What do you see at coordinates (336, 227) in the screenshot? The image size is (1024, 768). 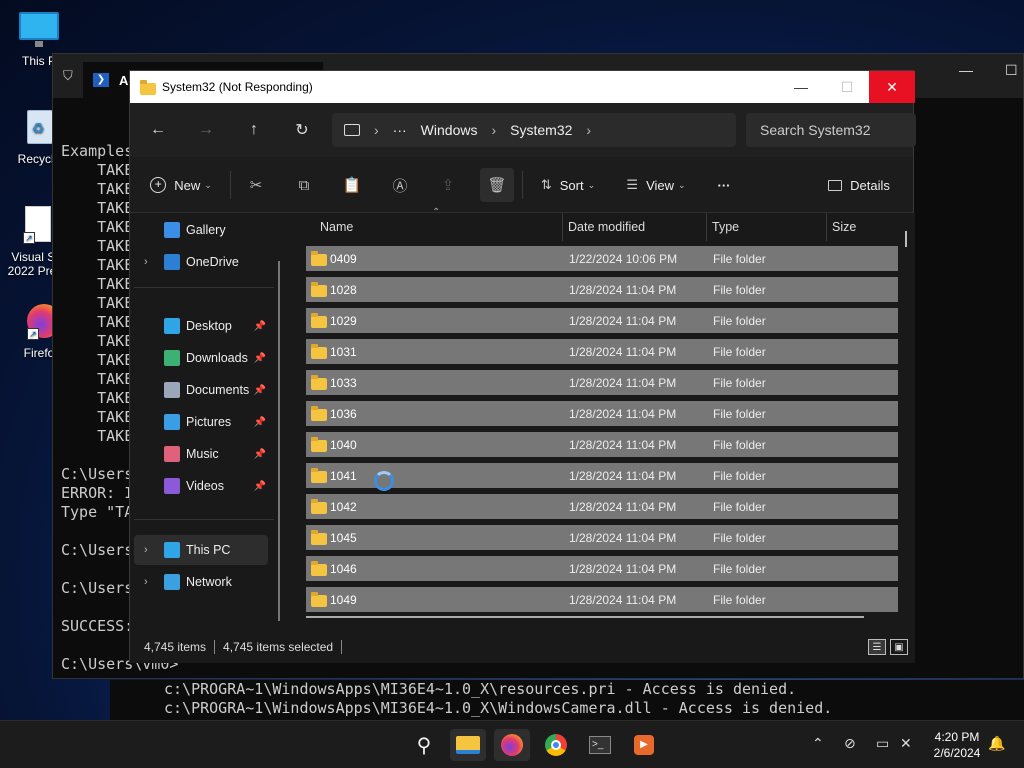 I see `column-header-name: Name` at bounding box center [336, 227].